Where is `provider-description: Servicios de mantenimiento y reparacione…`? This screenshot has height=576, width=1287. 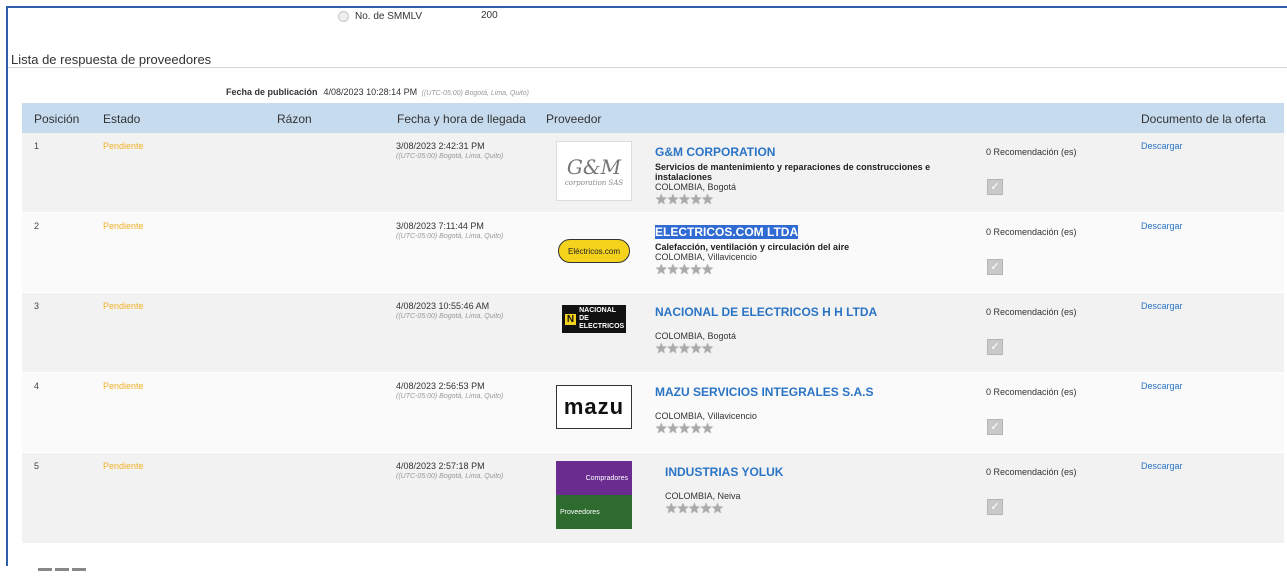 provider-description: Servicios de mantenimiento y reparacione… is located at coordinates (793, 172).